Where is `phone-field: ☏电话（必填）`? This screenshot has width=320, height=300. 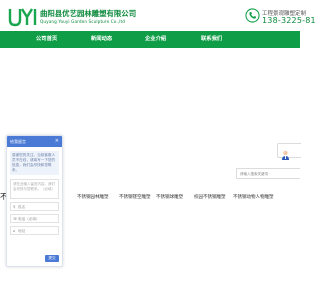 phone-field: ☏电话（必填） is located at coordinates (34, 218).